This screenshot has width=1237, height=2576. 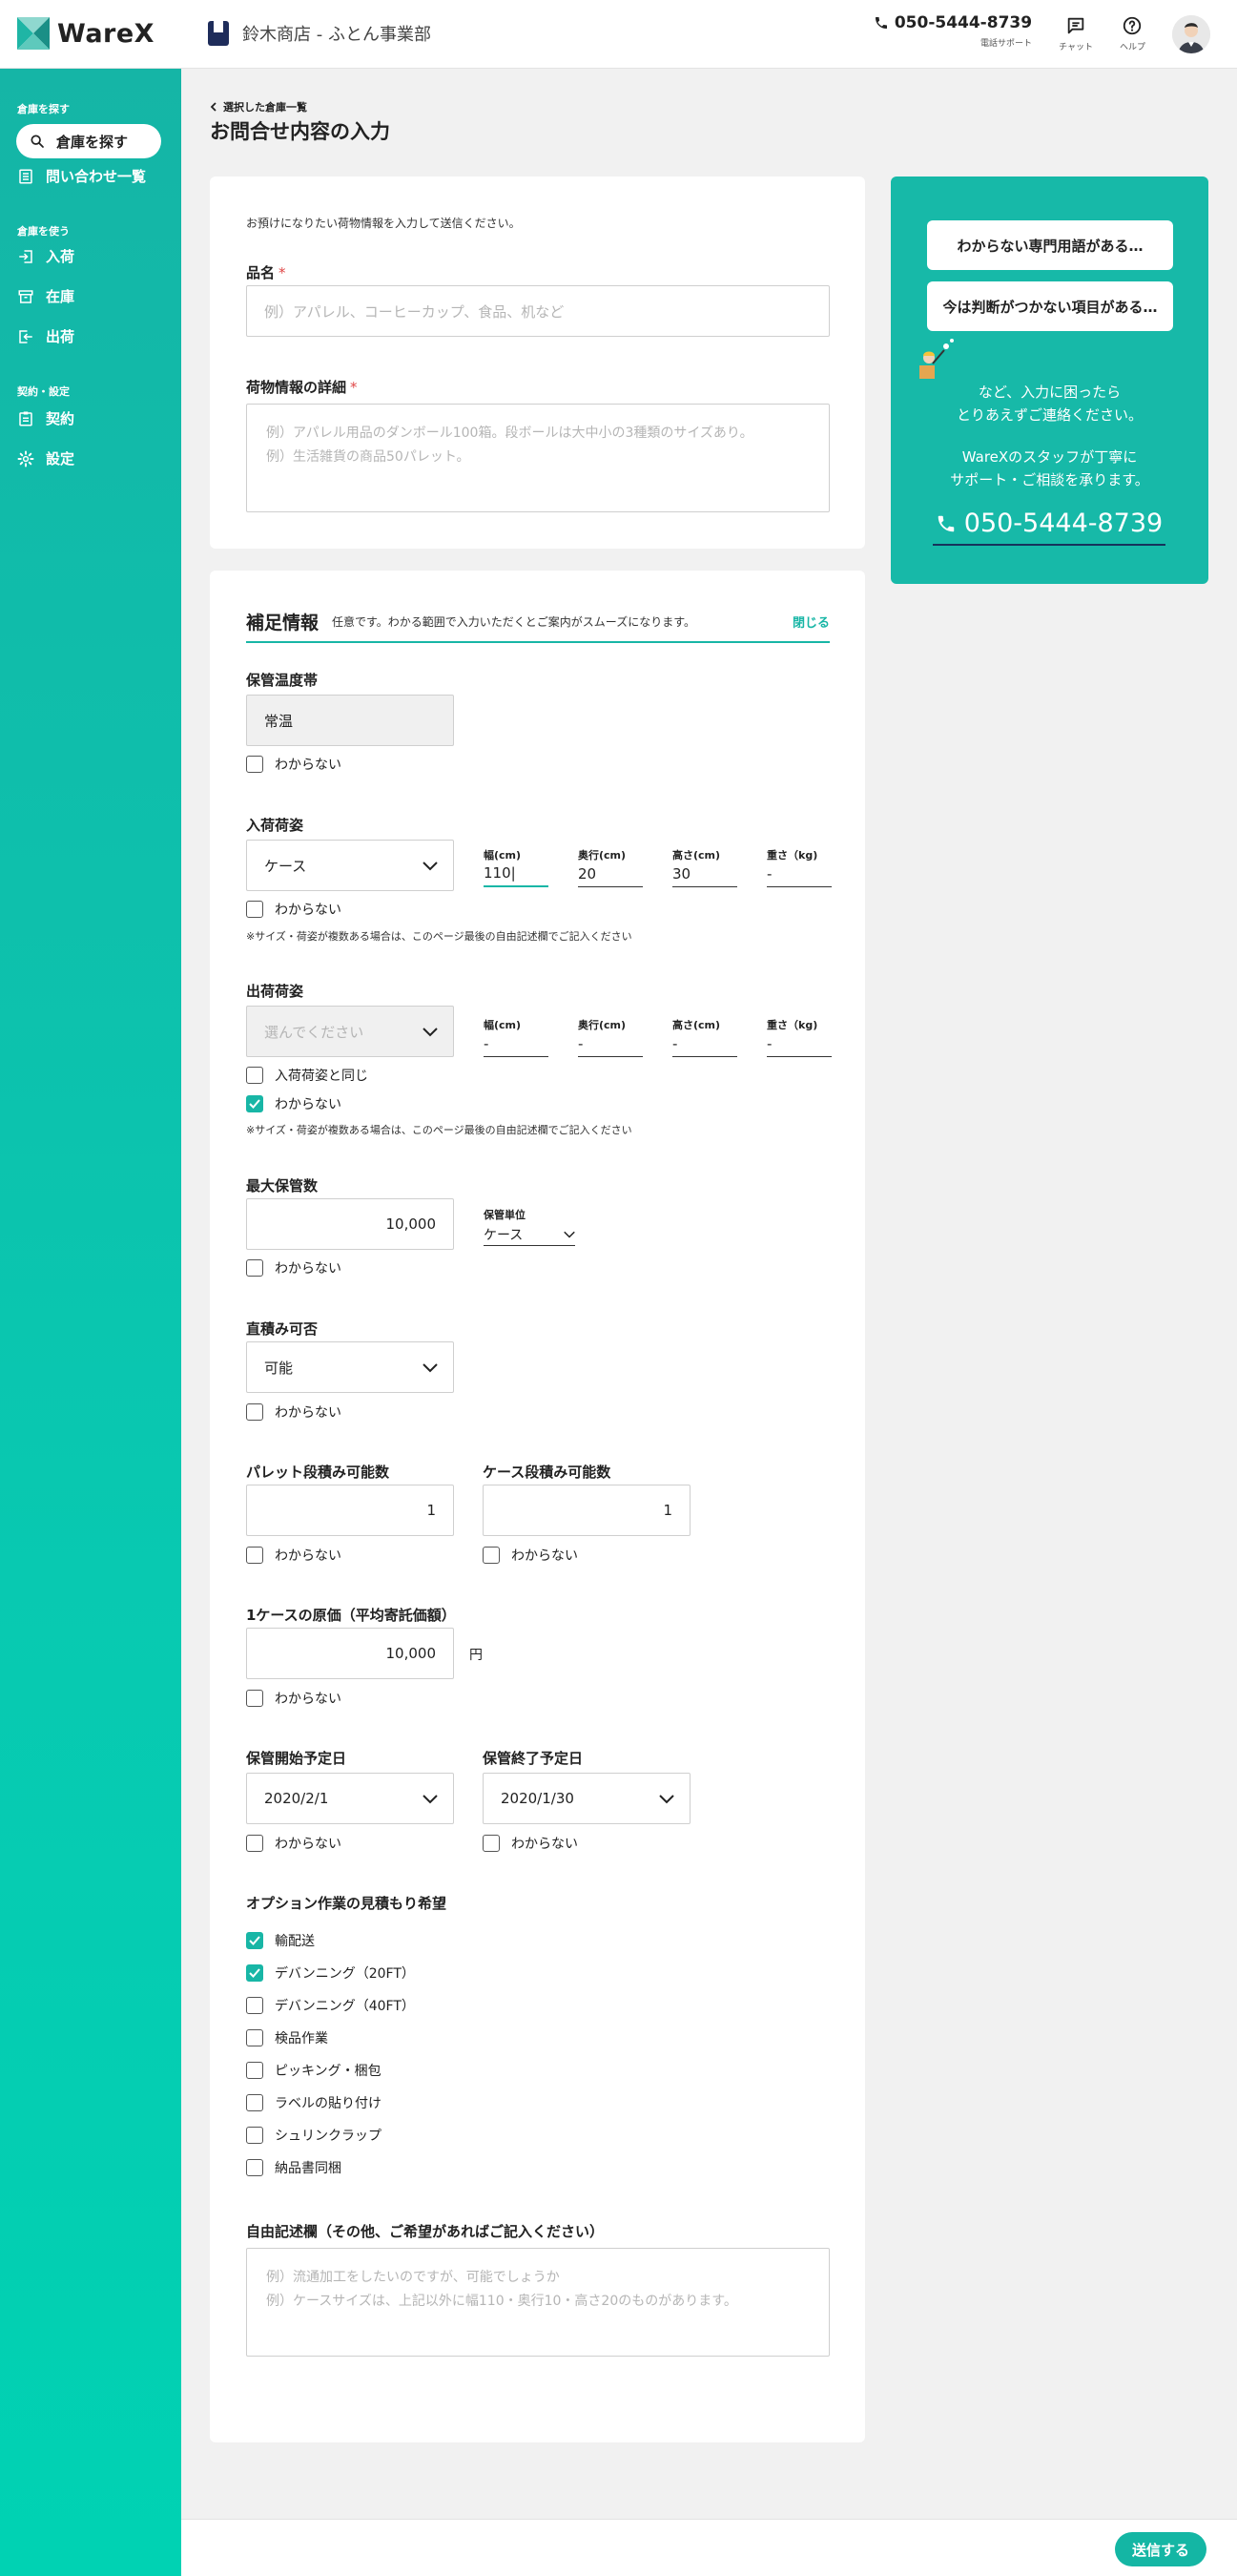 What do you see at coordinates (330, 2005) in the screenshot?
I see `option-checkbox: デバンニング（40FT）` at bounding box center [330, 2005].